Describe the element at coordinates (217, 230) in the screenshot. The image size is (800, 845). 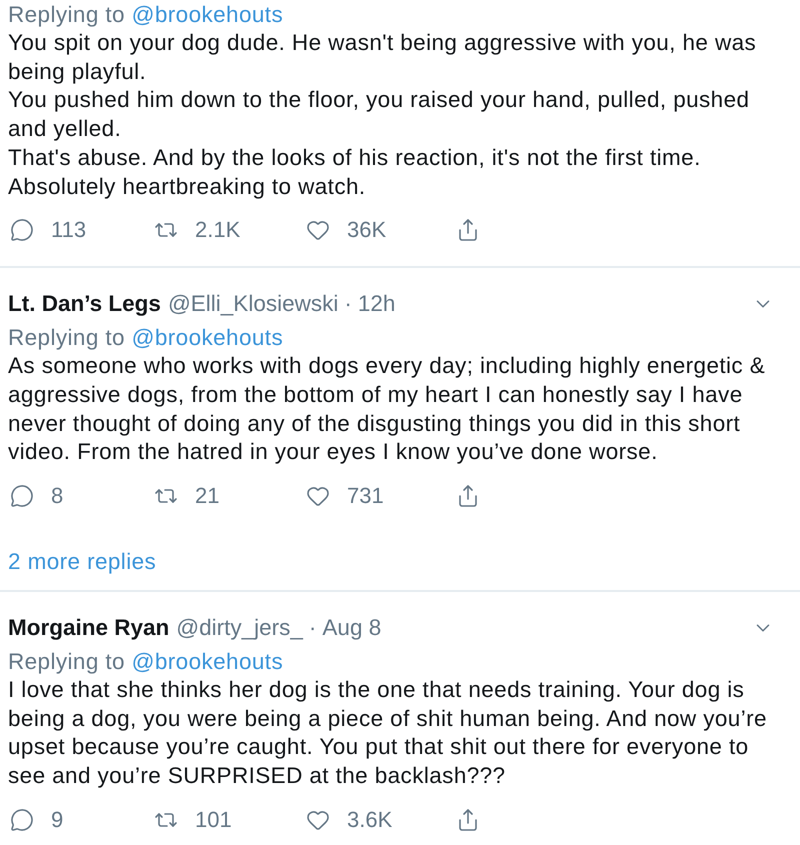
I see `retweet-count: 2.1K` at that location.